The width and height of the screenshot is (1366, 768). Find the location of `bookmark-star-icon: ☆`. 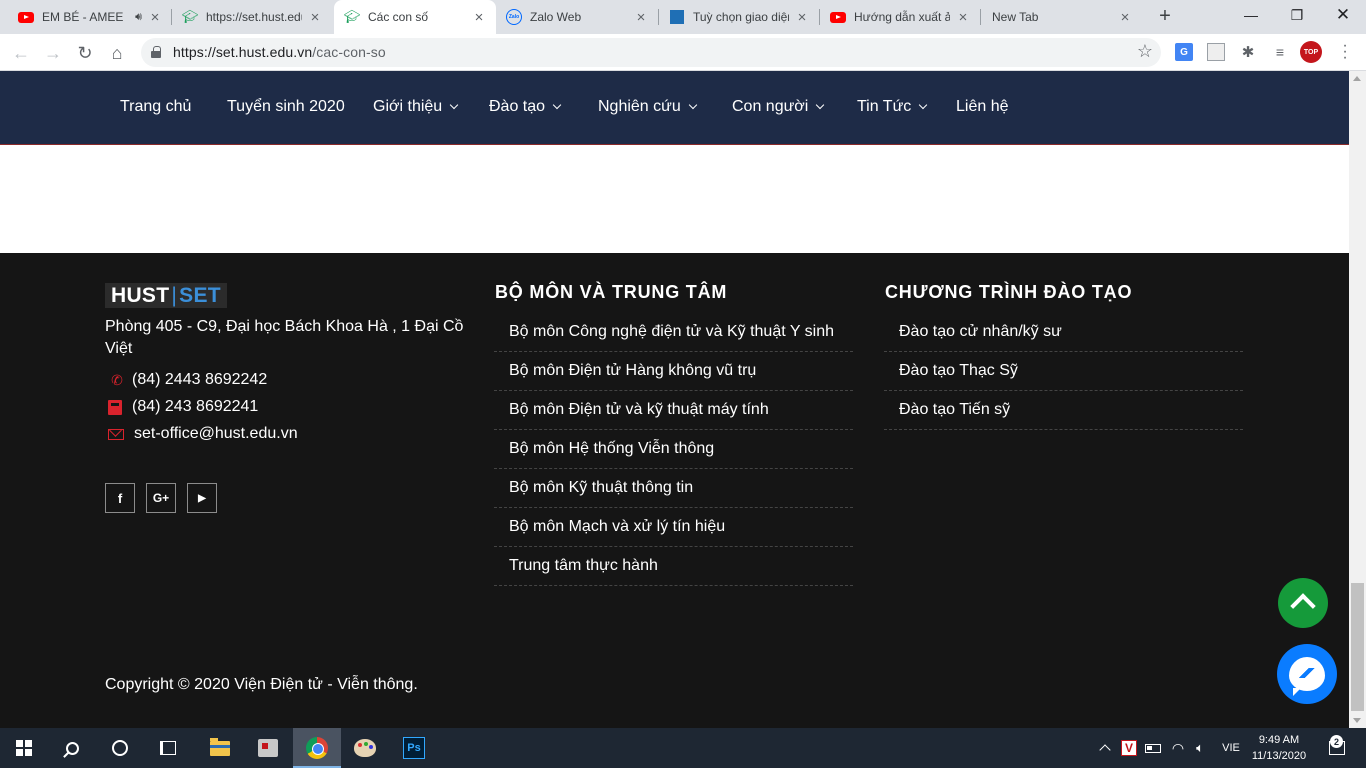

bookmark-star-icon: ☆ is located at coordinates (1145, 51).